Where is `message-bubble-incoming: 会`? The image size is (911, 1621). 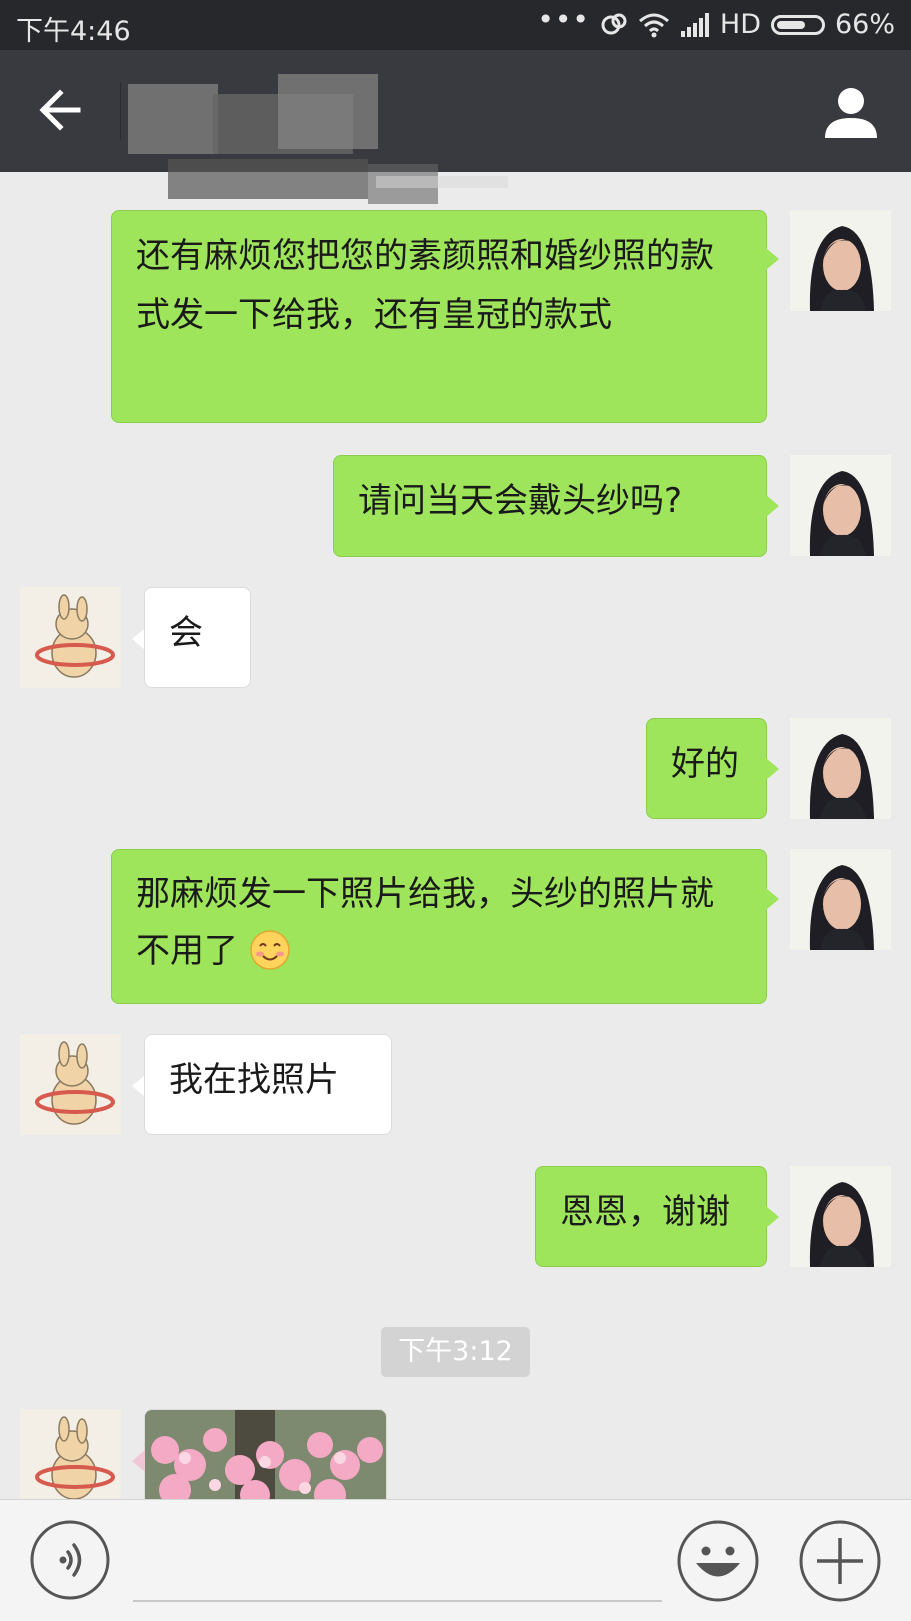 message-bubble-incoming: 会 is located at coordinates (197, 637).